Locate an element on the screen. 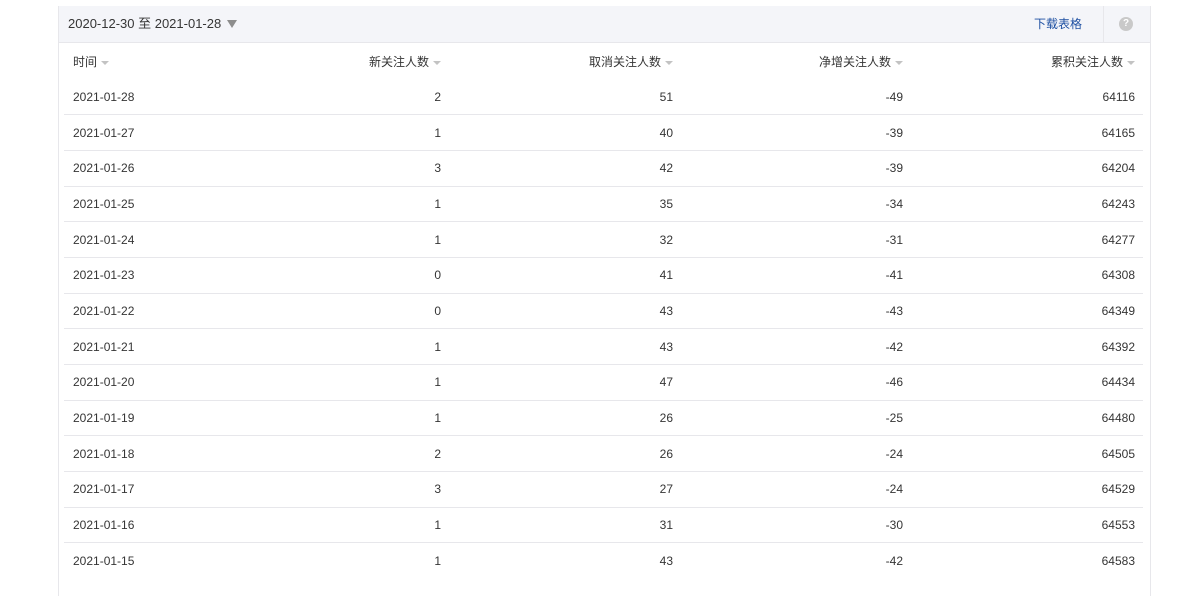 Image resolution: width=1201 pixels, height=596 pixels. table-row: 2021-01-16 1 31 -30 64553 is located at coordinates (603, 525).